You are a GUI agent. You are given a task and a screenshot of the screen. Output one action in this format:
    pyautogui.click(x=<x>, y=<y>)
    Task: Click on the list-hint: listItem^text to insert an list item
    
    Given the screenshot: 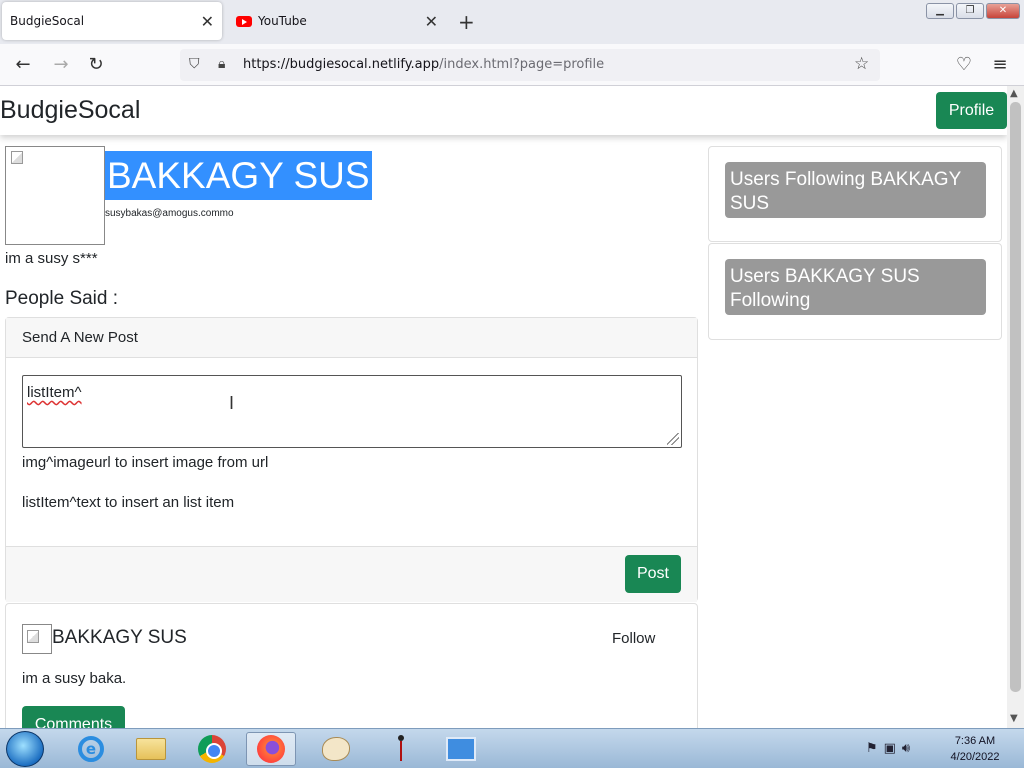 What is the action you would take?
    pyautogui.click(x=128, y=502)
    